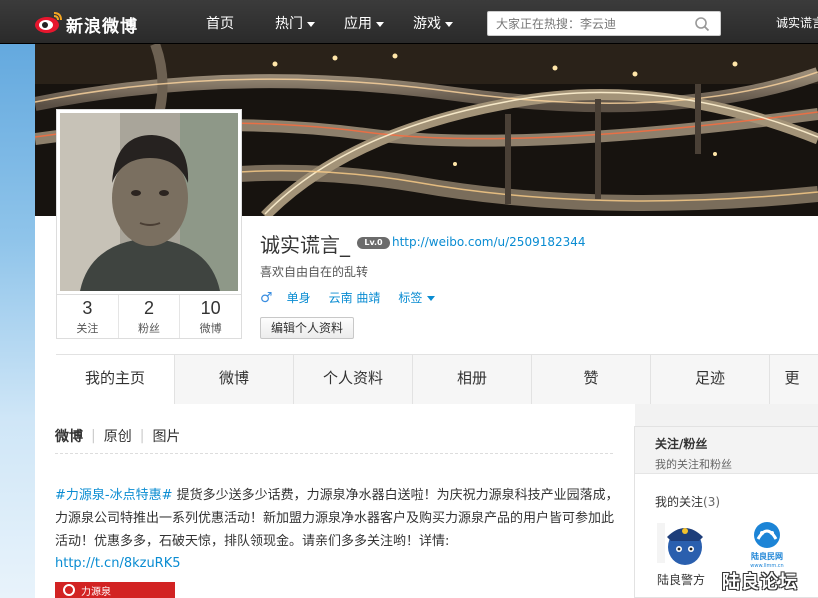 The width and height of the screenshot is (818, 598). Describe the element at coordinates (305, 245) in the screenshot. I see `profile-nickname: 诚实谎言_` at that location.